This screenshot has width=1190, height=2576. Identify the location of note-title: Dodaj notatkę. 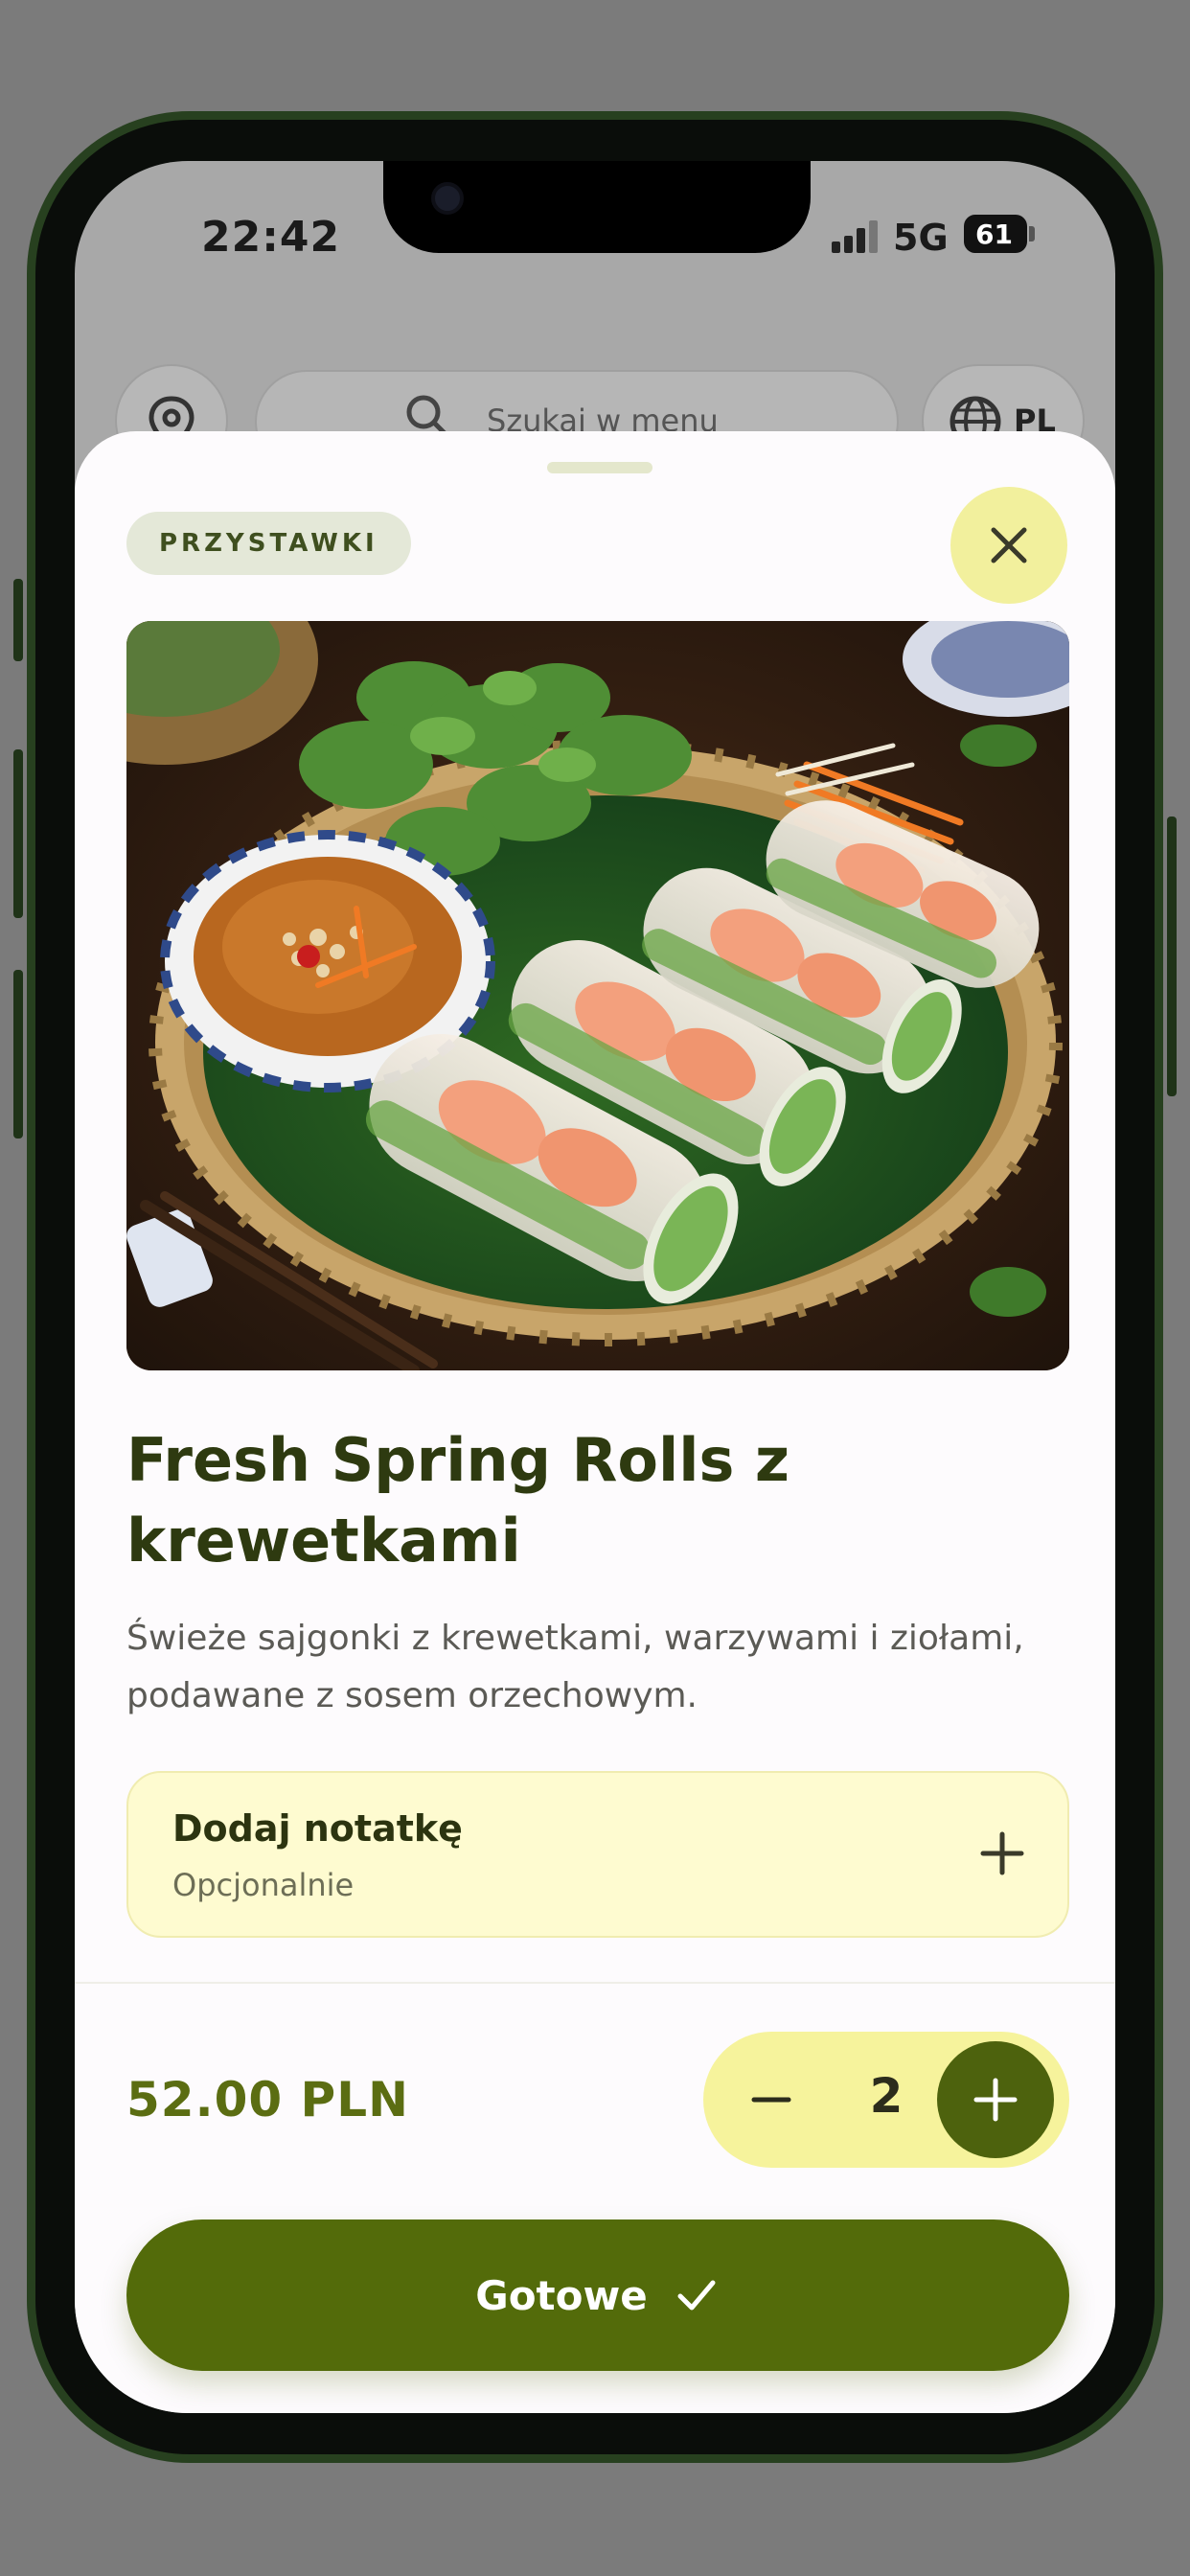
(318, 1828).